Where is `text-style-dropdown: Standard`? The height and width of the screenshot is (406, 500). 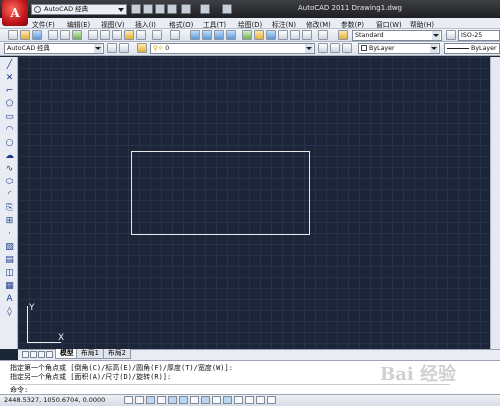
text-style-dropdown: Standard is located at coordinates (397, 35).